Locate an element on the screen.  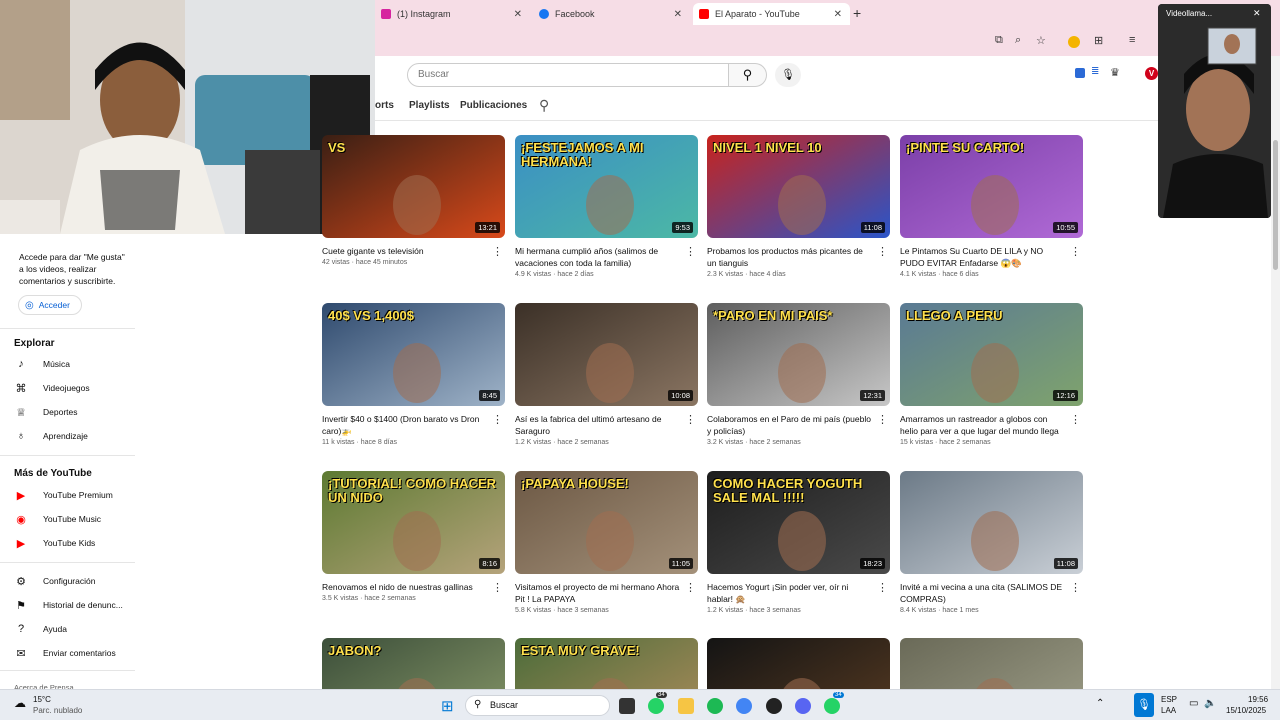
video-thumbnail: ESTA MUY GRAVE! is located at coordinates (606, 663).